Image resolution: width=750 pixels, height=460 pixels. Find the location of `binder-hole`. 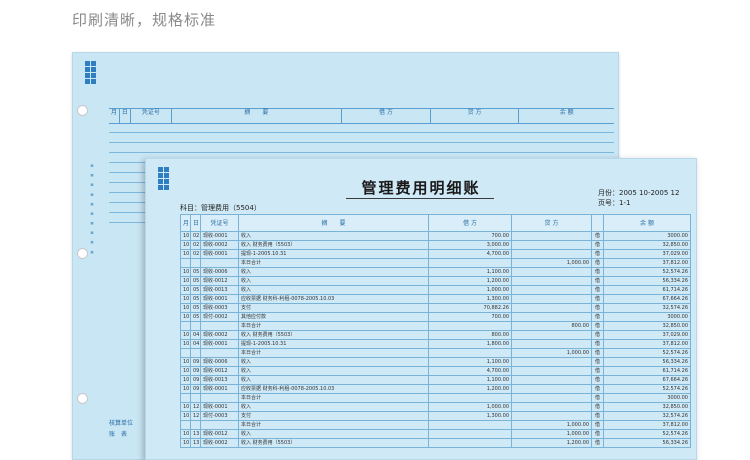

binder-hole is located at coordinates (82, 253).